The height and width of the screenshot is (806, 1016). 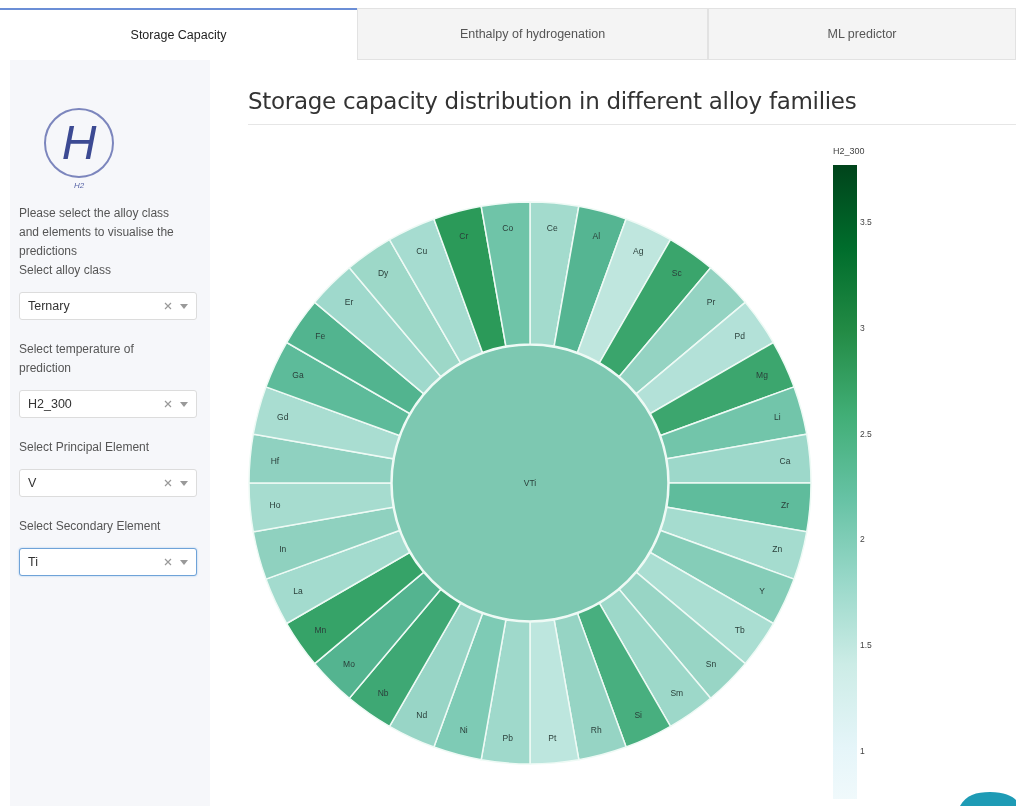 I want to click on segment-label: Sc, so click(x=676, y=273).